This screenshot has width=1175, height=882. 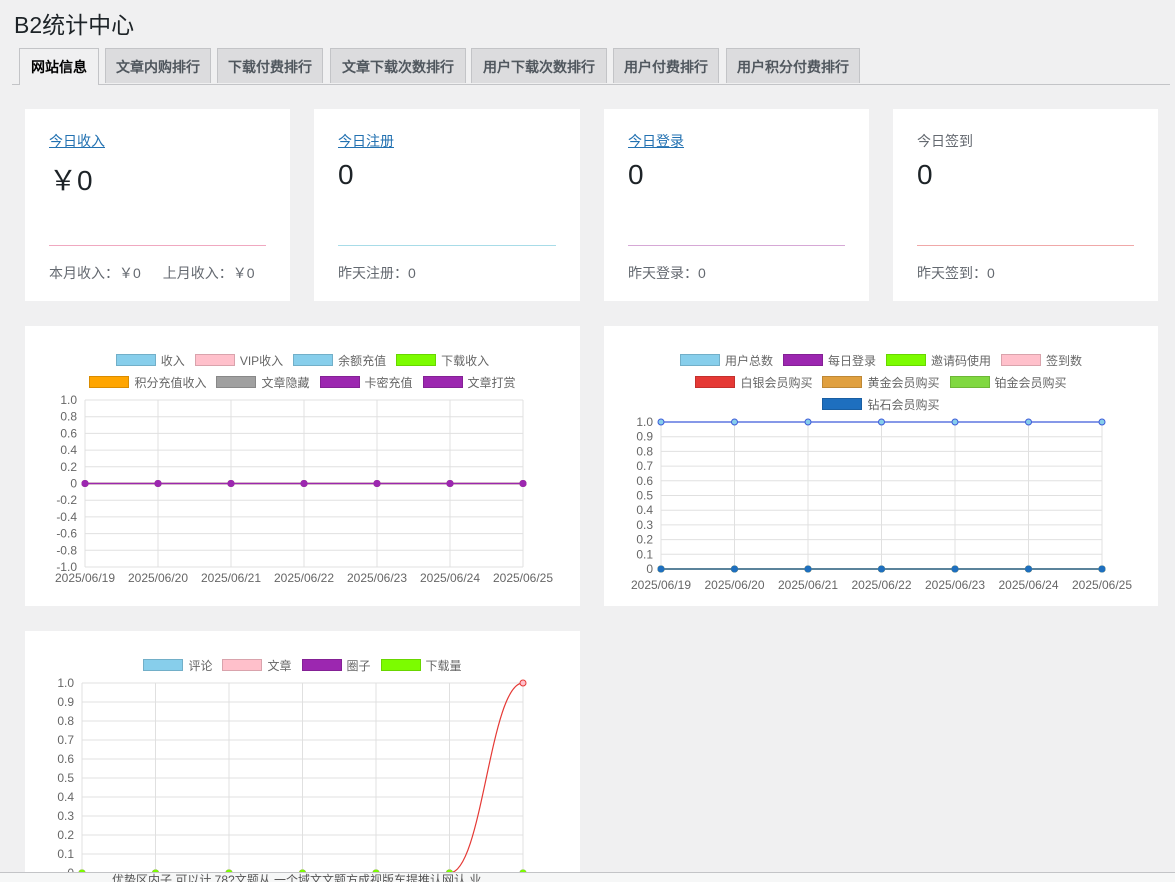 I want to click on stat-card-login: 今日登录 0 昨天登录：0, so click(x=736, y=205).